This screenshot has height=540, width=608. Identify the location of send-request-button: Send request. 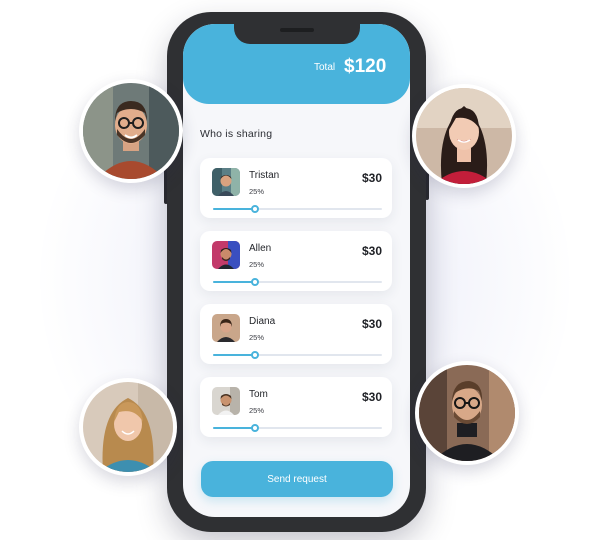
(297, 479).